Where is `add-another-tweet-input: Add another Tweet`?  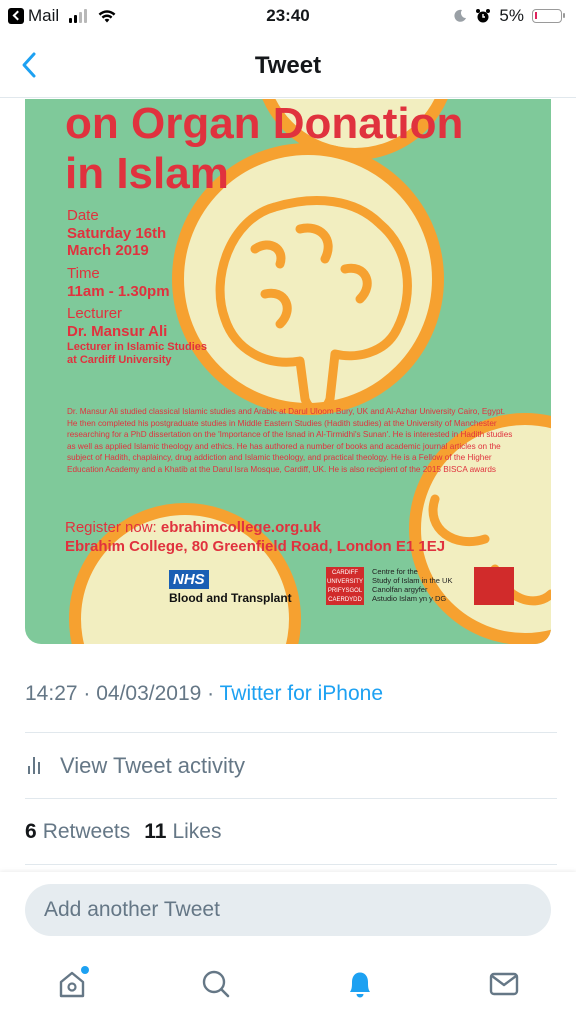
add-another-tweet-input: Add another Tweet is located at coordinates (288, 910).